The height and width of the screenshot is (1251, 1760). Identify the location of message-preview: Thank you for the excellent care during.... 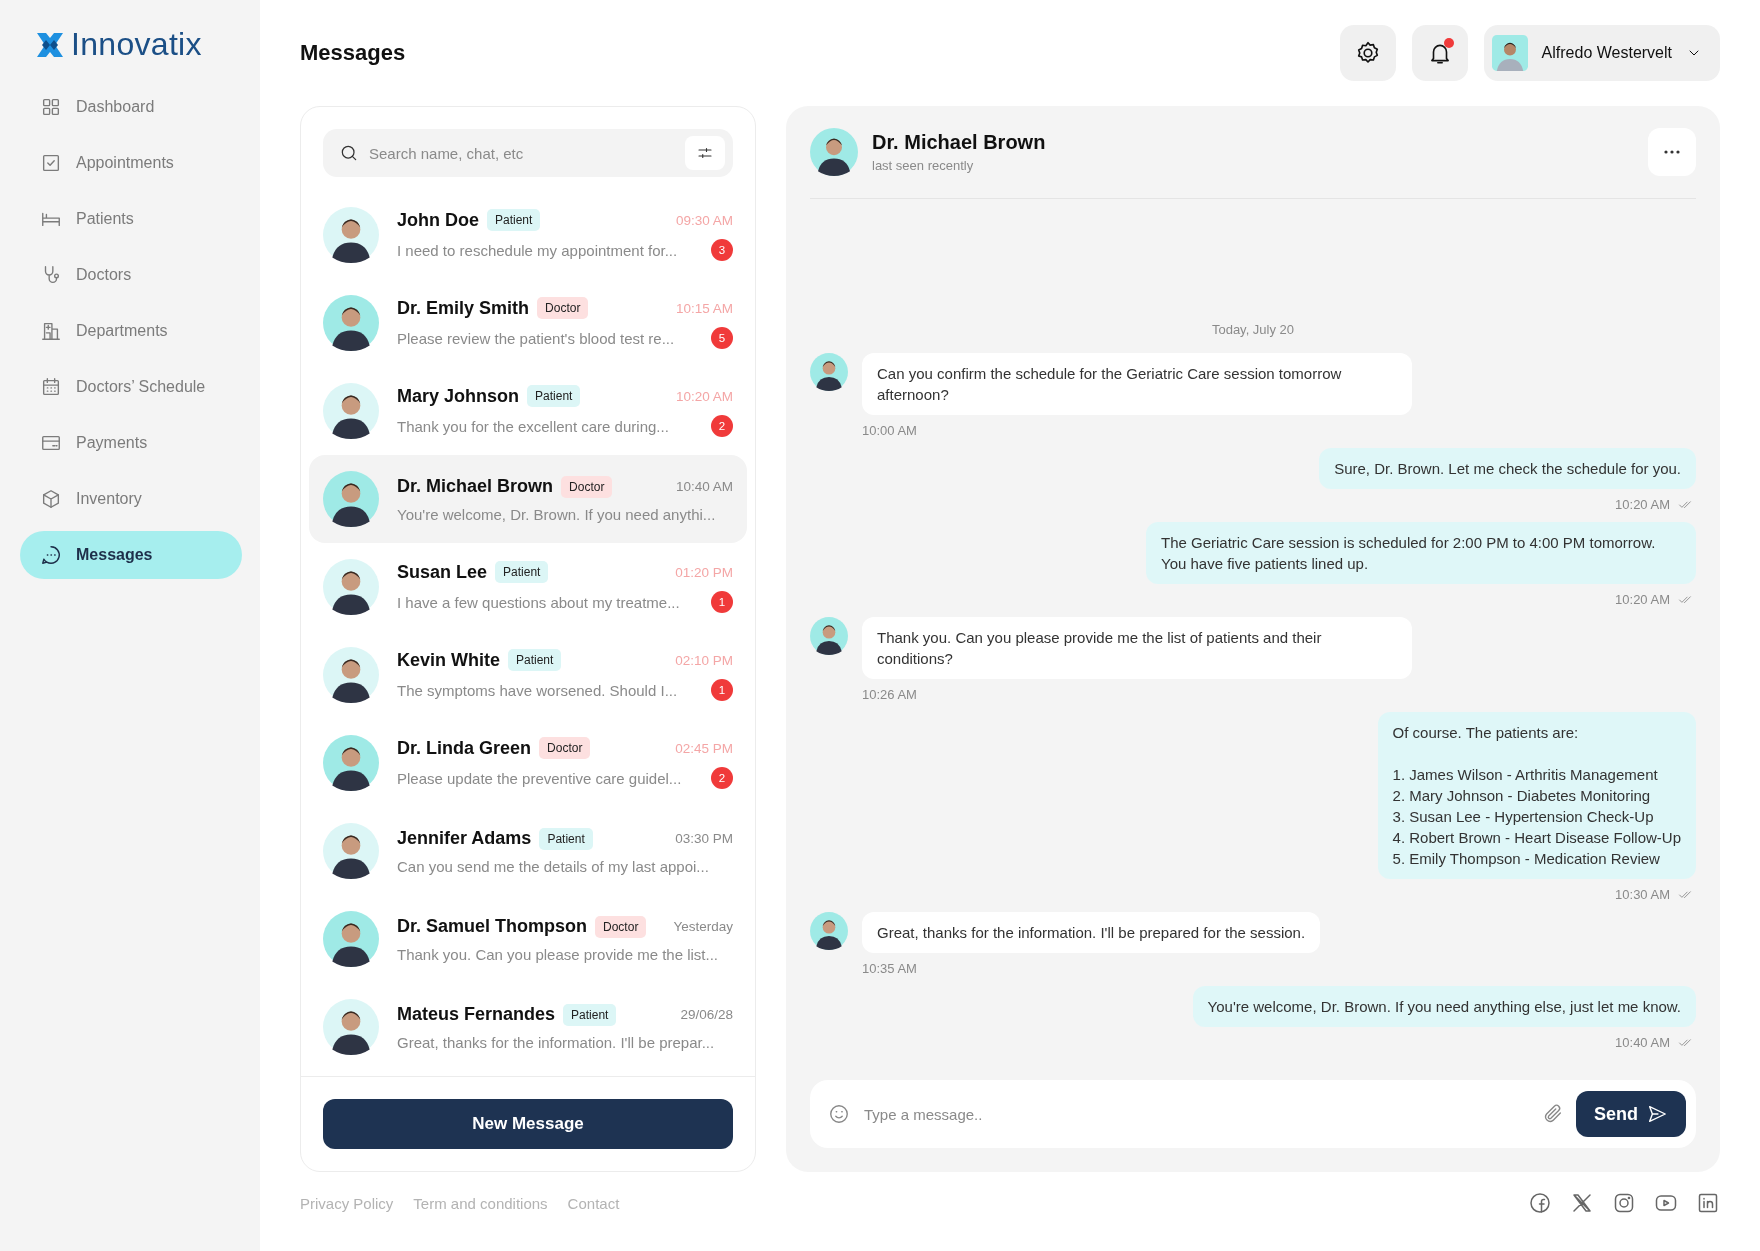
(533, 426).